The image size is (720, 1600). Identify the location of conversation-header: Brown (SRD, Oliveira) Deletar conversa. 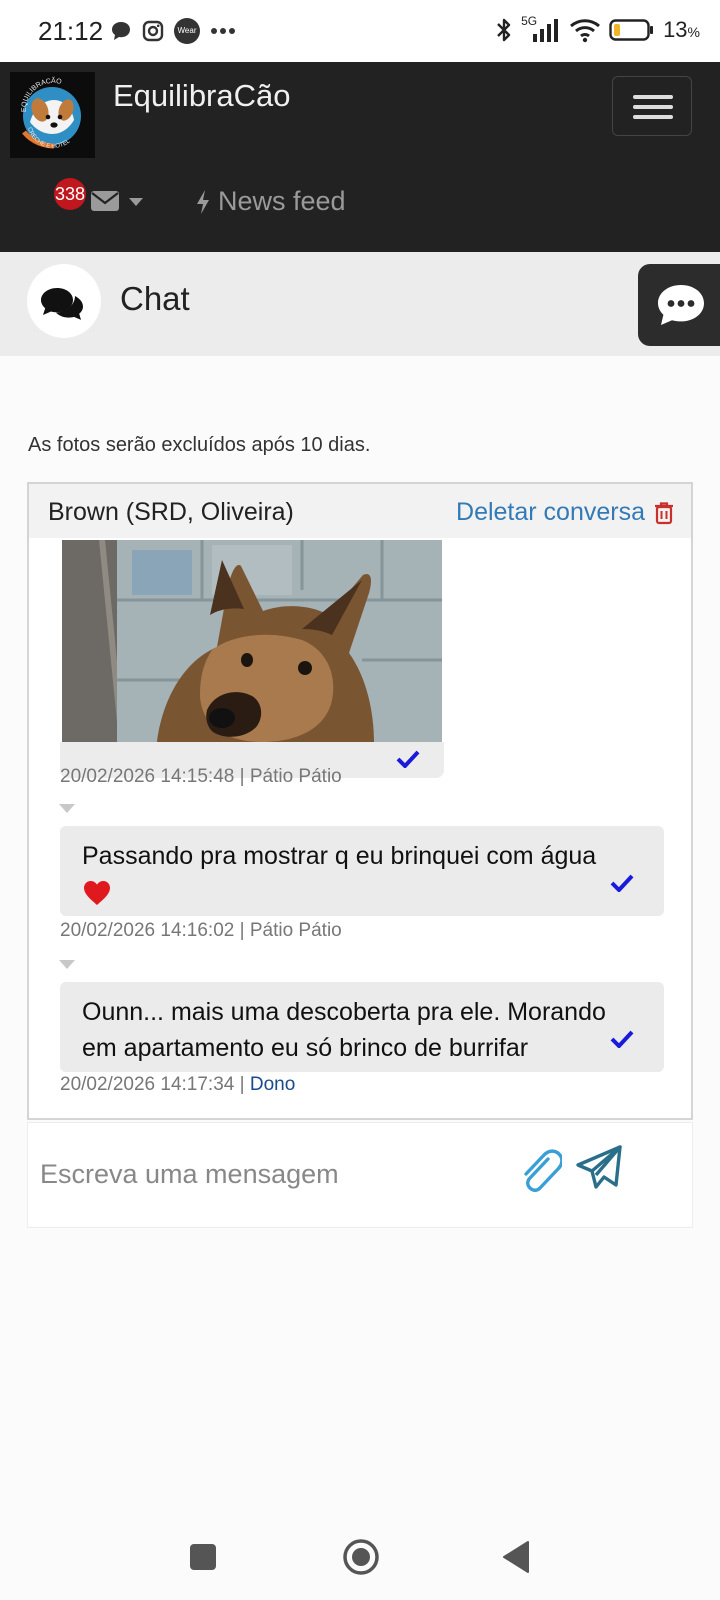
(360, 511).